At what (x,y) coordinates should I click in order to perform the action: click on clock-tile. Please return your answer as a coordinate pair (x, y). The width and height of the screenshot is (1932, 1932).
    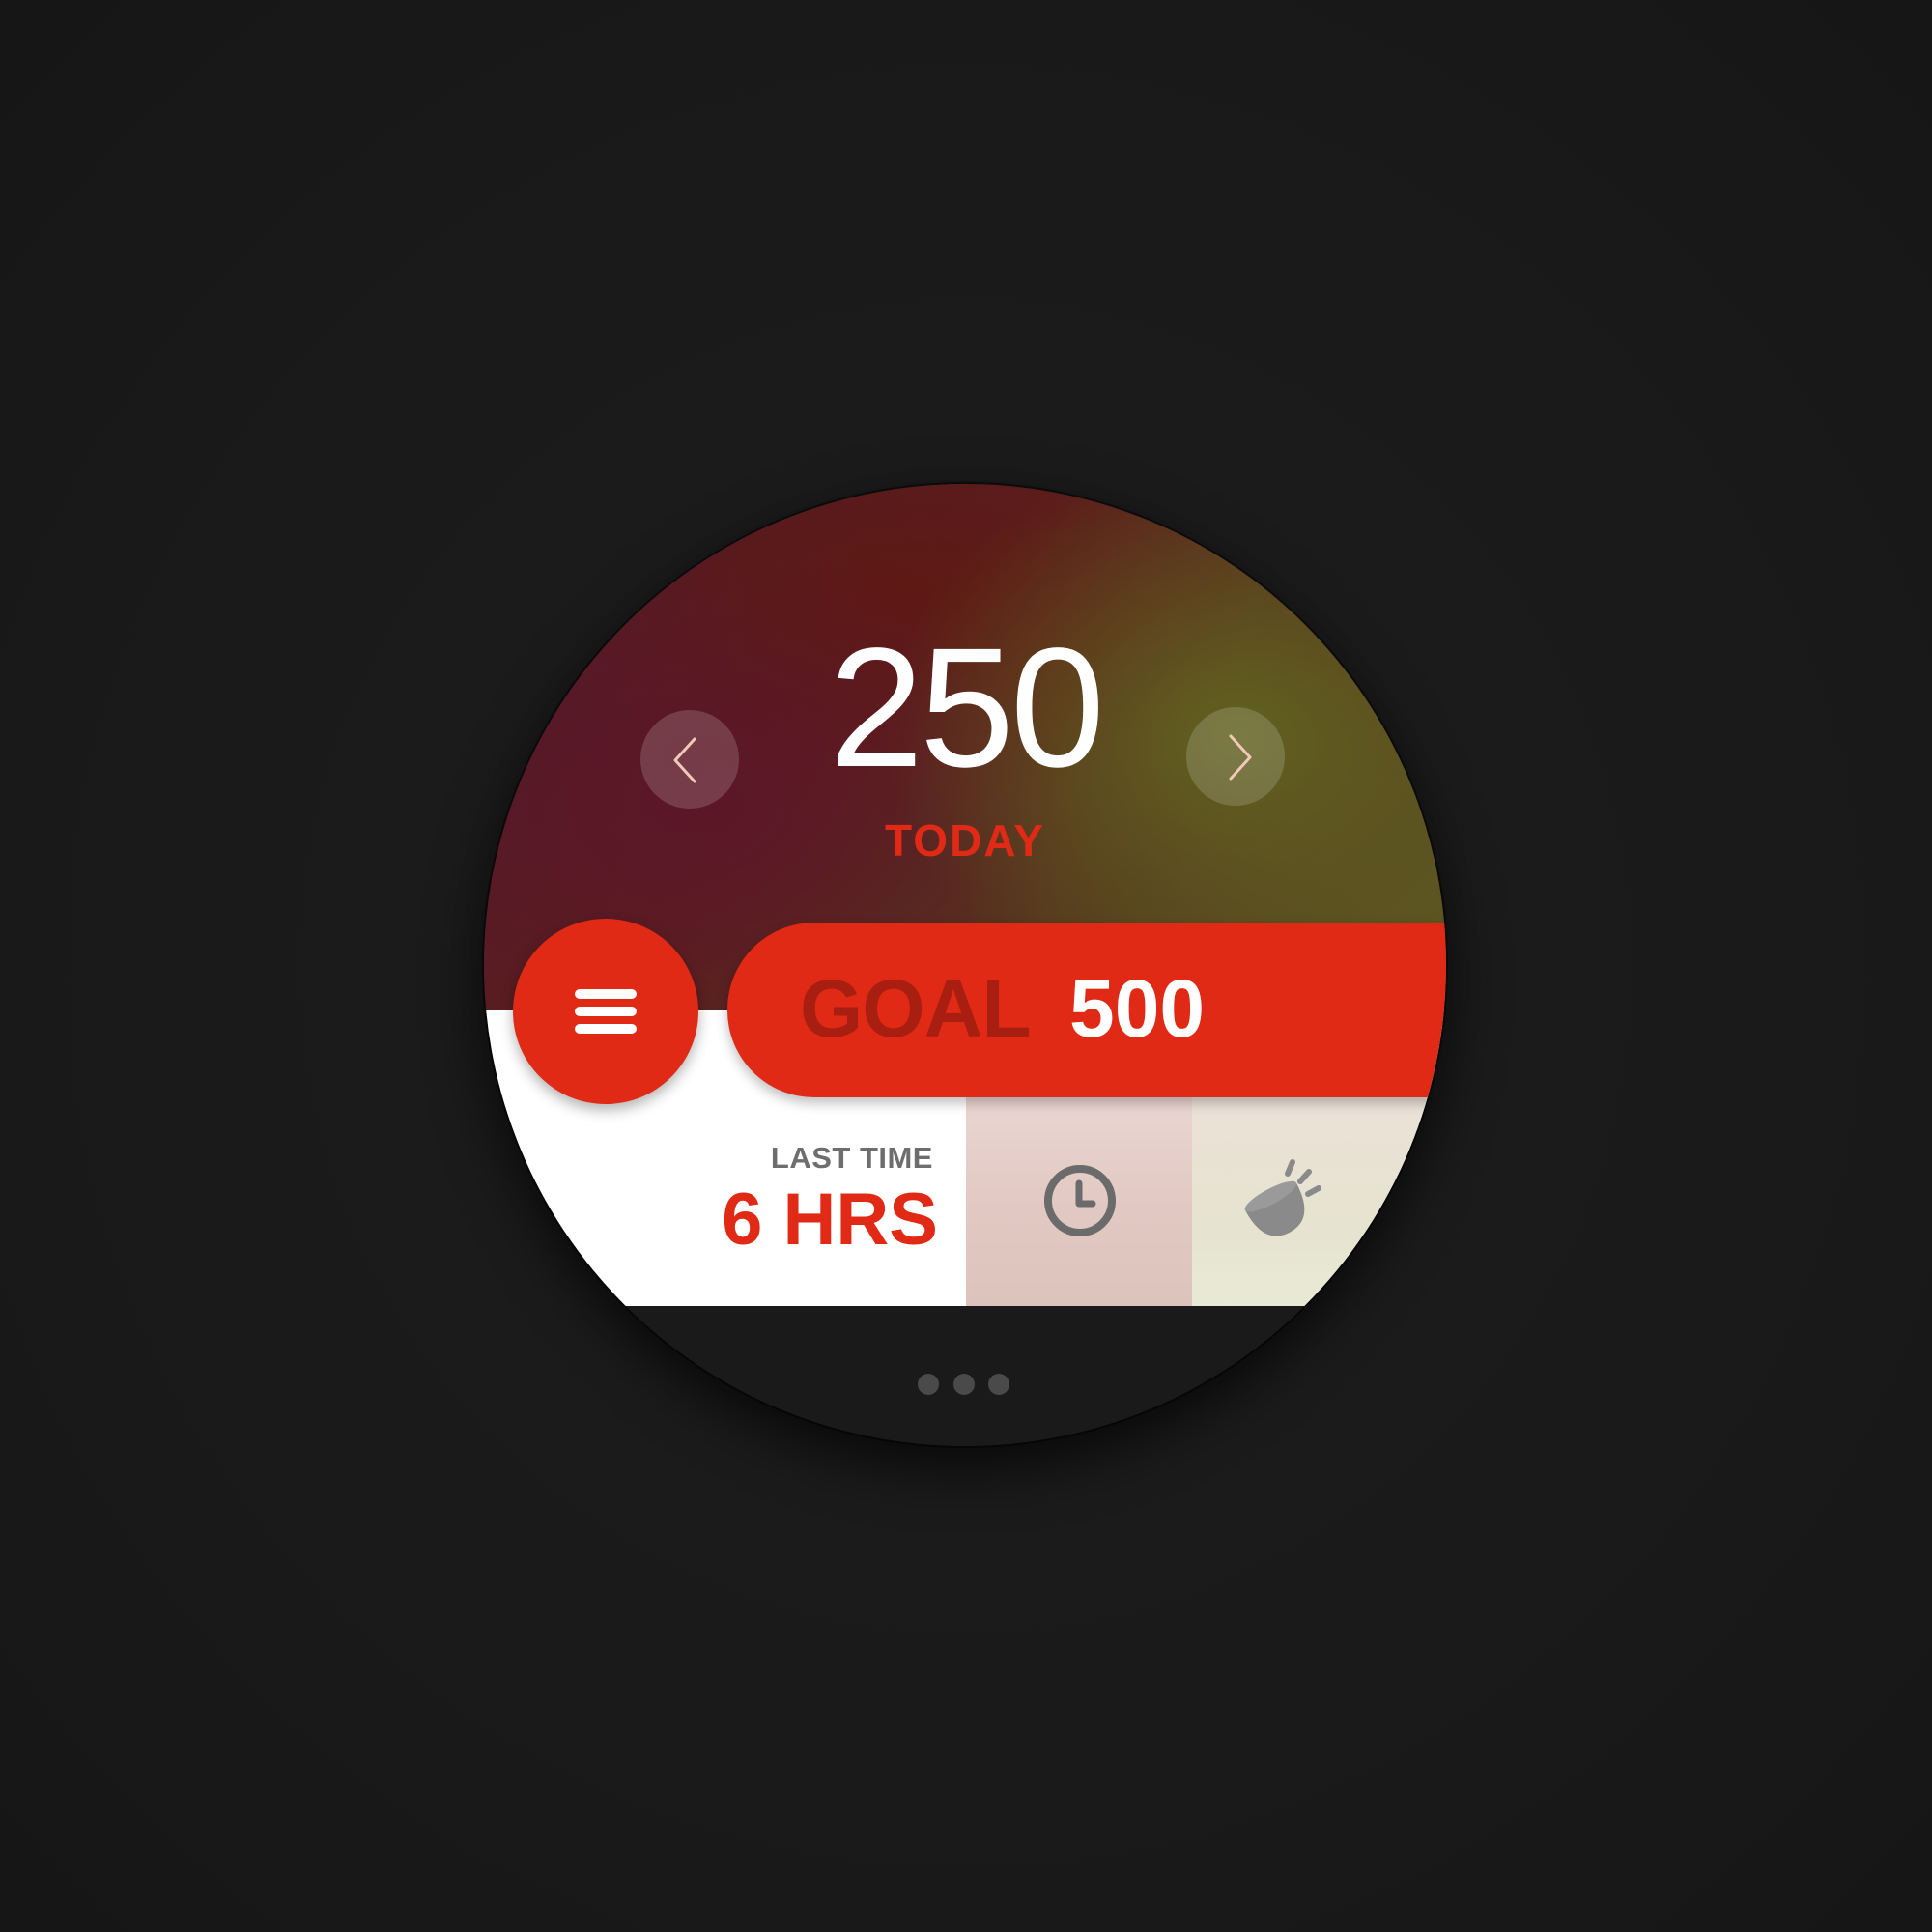
    Looking at the image, I should click on (1079, 1200).